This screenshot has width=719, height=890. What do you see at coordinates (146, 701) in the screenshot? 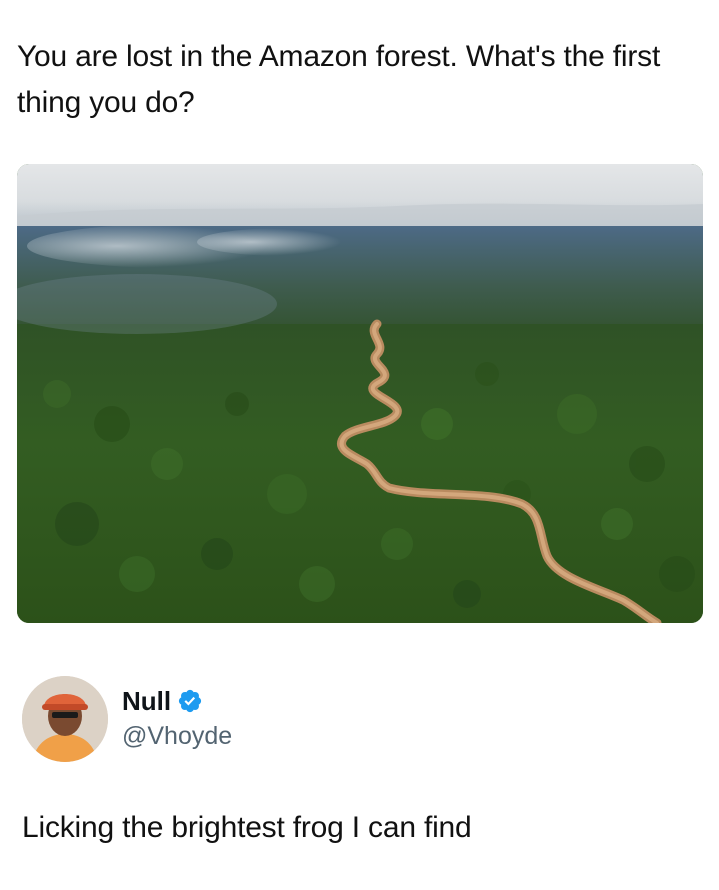
I see `display-name: Null` at bounding box center [146, 701].